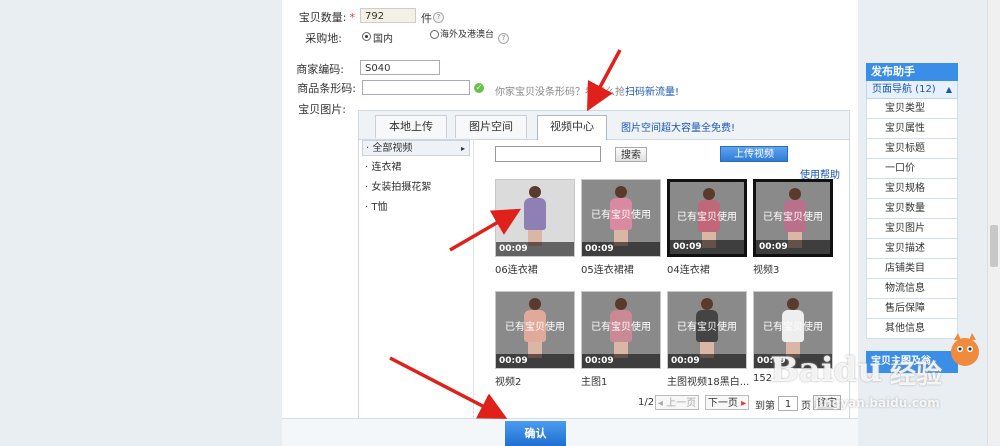 This screenshot has height=446, width=1000. What do you see at coordinates (826, 370) in the screenshot?
I see `watermark-brand: Baidu` at bounding box center [826, 370].